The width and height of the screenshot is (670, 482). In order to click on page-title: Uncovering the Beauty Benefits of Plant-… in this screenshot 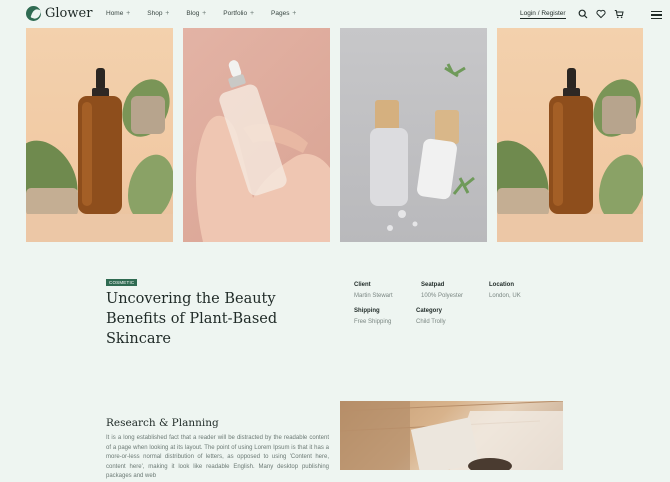, I will do `click(192, 319)`.